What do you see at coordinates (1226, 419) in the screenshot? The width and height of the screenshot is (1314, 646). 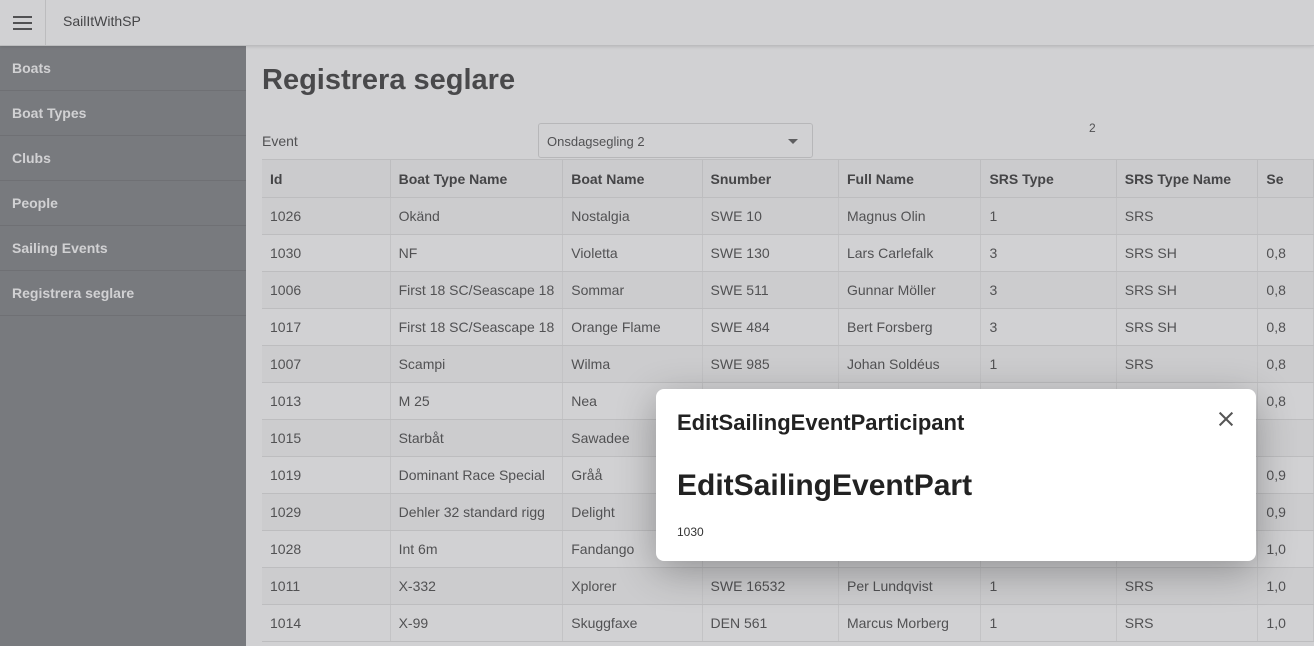 I see `close-icon` at bounding box center [1226, 419].